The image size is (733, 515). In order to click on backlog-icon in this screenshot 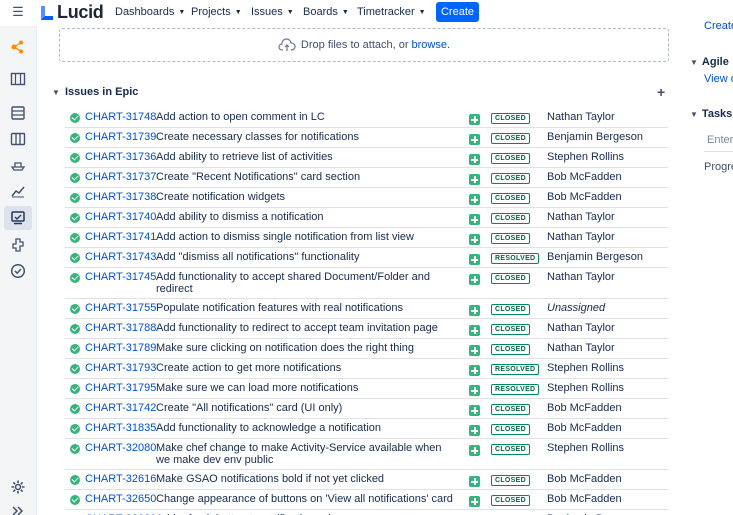, I will do `click(18, 113)`.